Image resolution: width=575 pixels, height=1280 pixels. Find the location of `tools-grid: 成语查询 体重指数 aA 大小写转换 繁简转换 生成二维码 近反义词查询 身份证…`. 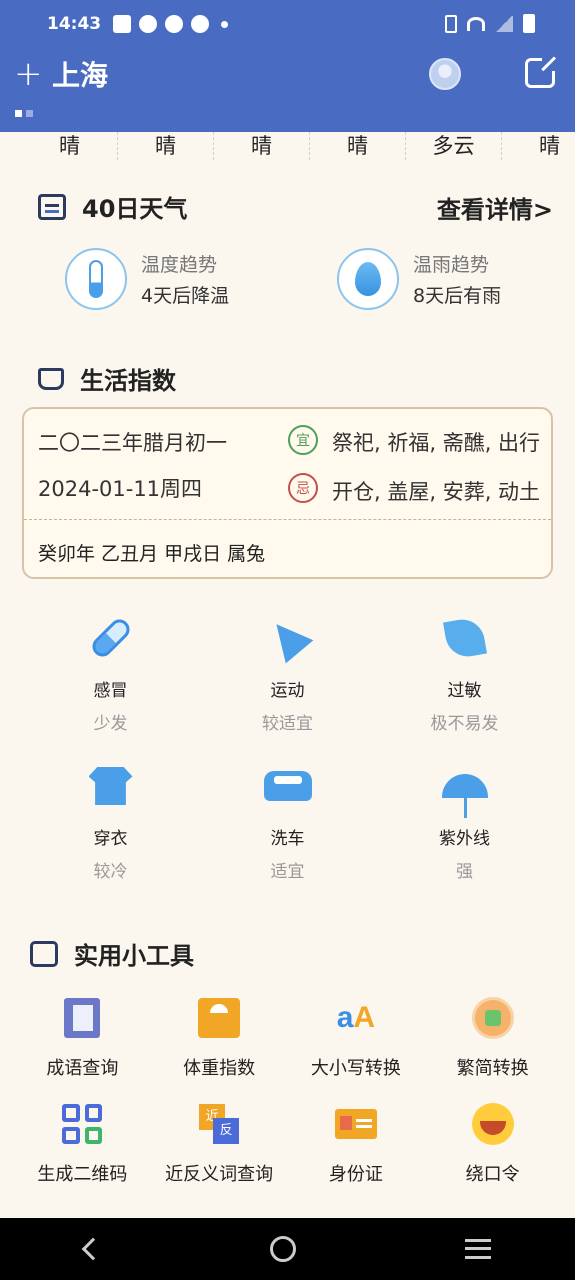

tools-grid: 成语查询 体重指数 aA 大小写转换 繁简转换 生成二维码 近反义词查询 身份证… is located at coordinates (287, 1091).